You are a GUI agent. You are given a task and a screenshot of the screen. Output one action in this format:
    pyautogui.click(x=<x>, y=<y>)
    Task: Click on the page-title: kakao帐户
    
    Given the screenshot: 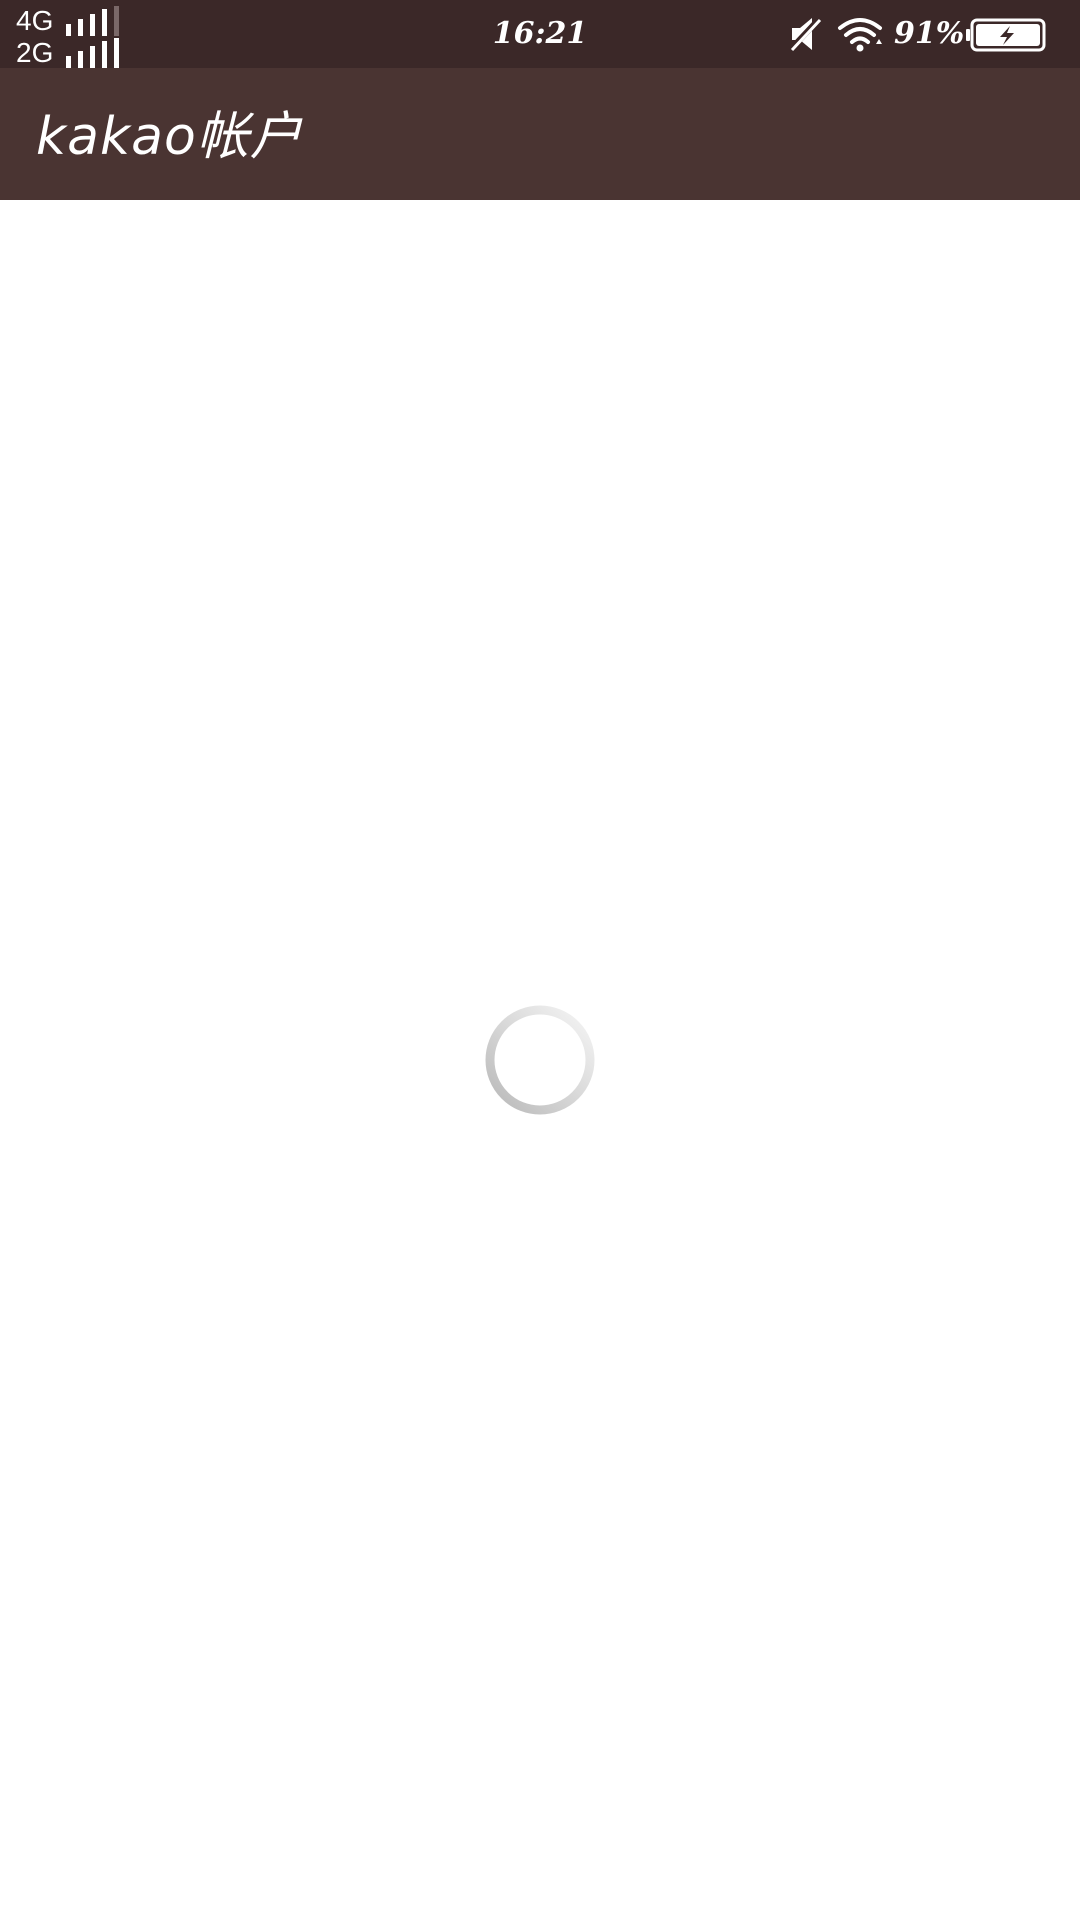 What is the action you would take?
    pyautogui.click(x=169, y=137)
    